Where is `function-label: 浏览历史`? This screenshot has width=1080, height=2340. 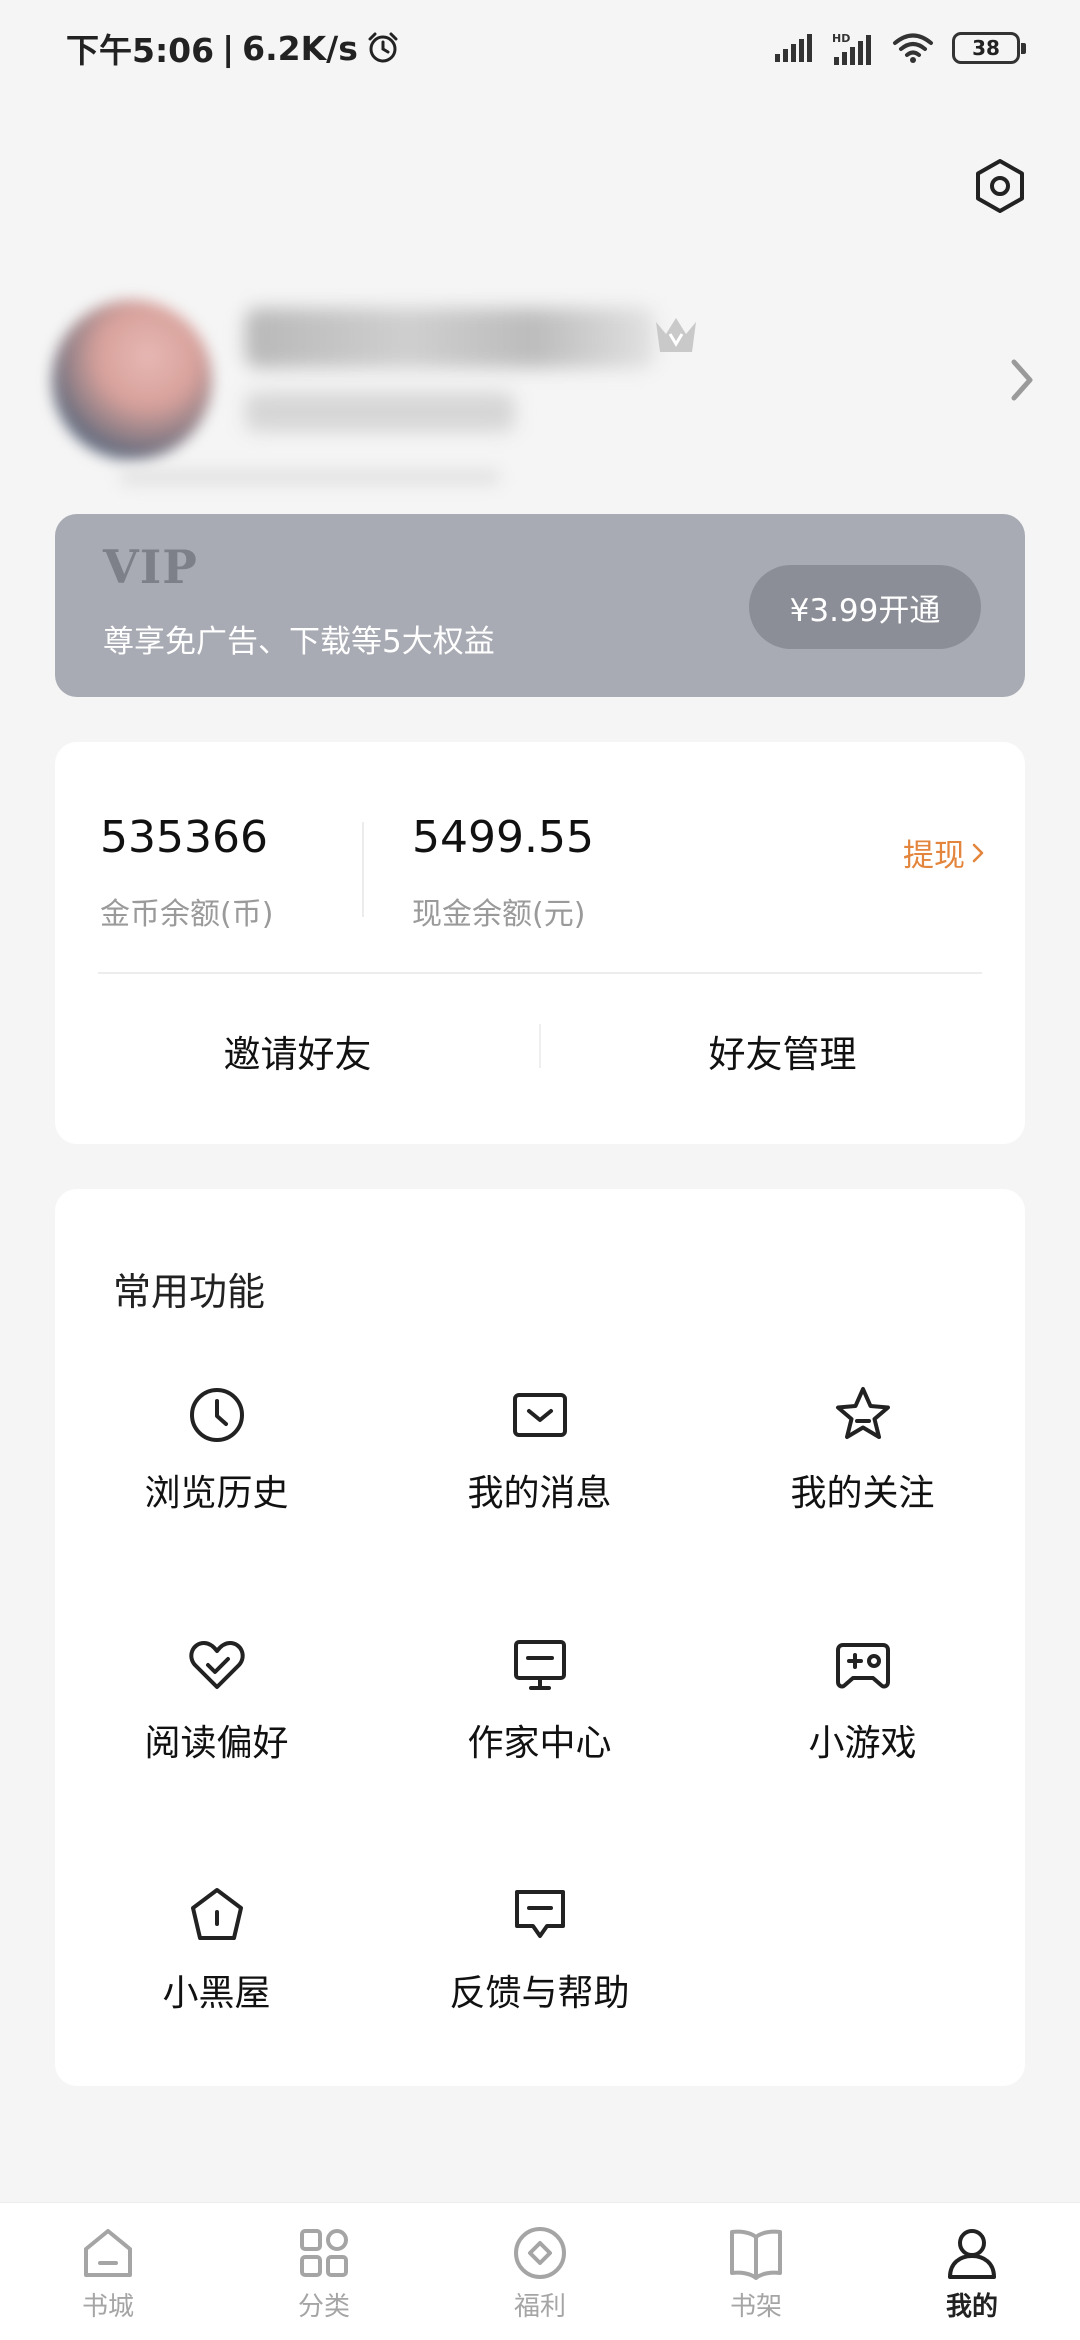
function-label: 浏览历史 is located at coordinates (216, 1493).